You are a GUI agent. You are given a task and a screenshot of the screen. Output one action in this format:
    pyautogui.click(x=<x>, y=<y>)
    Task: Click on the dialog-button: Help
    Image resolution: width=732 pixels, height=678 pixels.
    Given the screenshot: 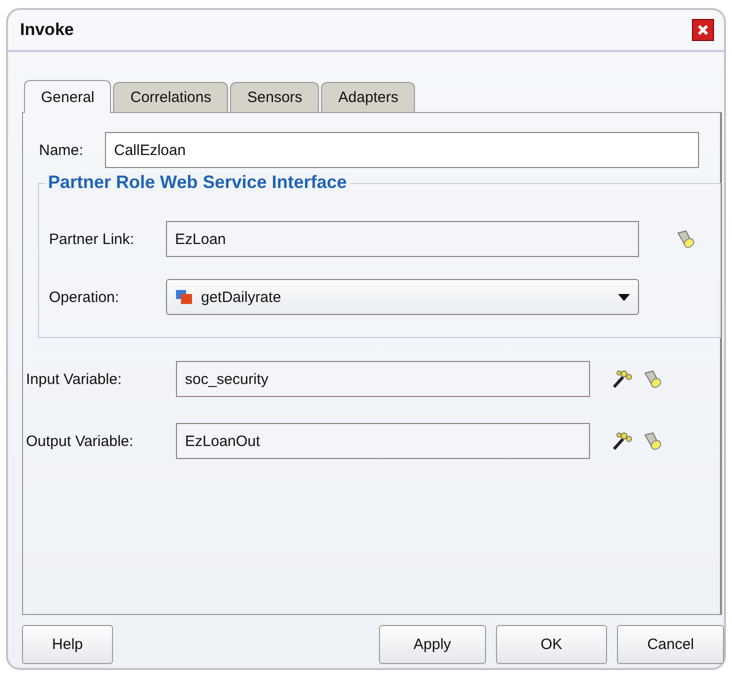 What is the action you would take?
    pyautogui.click(x=67, y=644)
    